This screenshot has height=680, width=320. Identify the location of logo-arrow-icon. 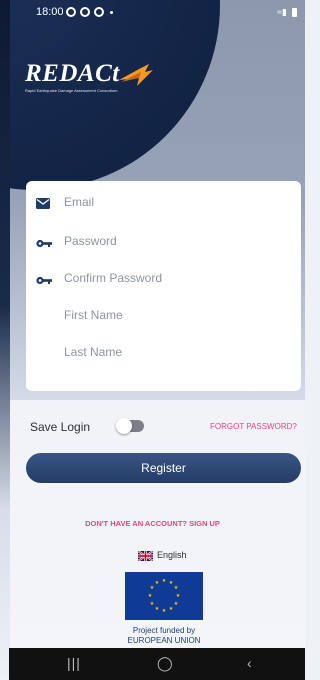
(136, 75).